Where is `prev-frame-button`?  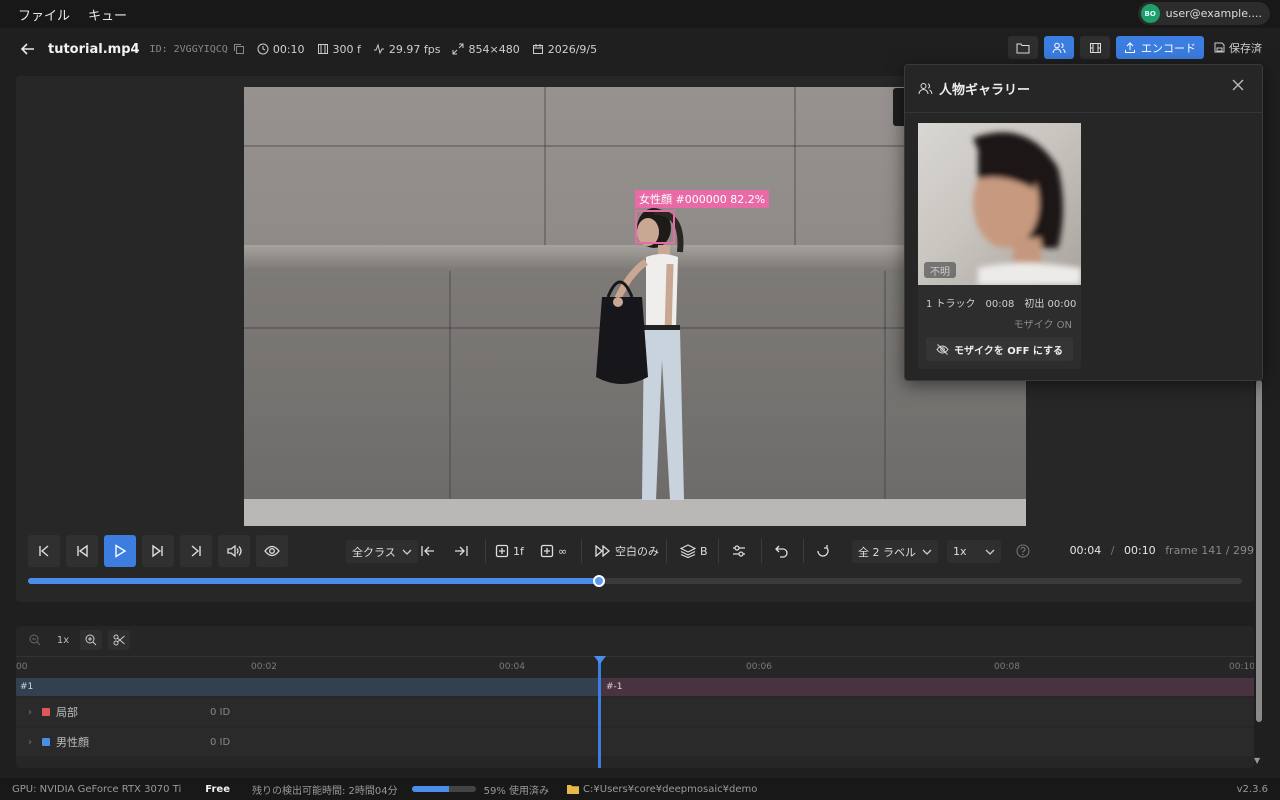
prev-frame-button is located at coordinates (82, 551).